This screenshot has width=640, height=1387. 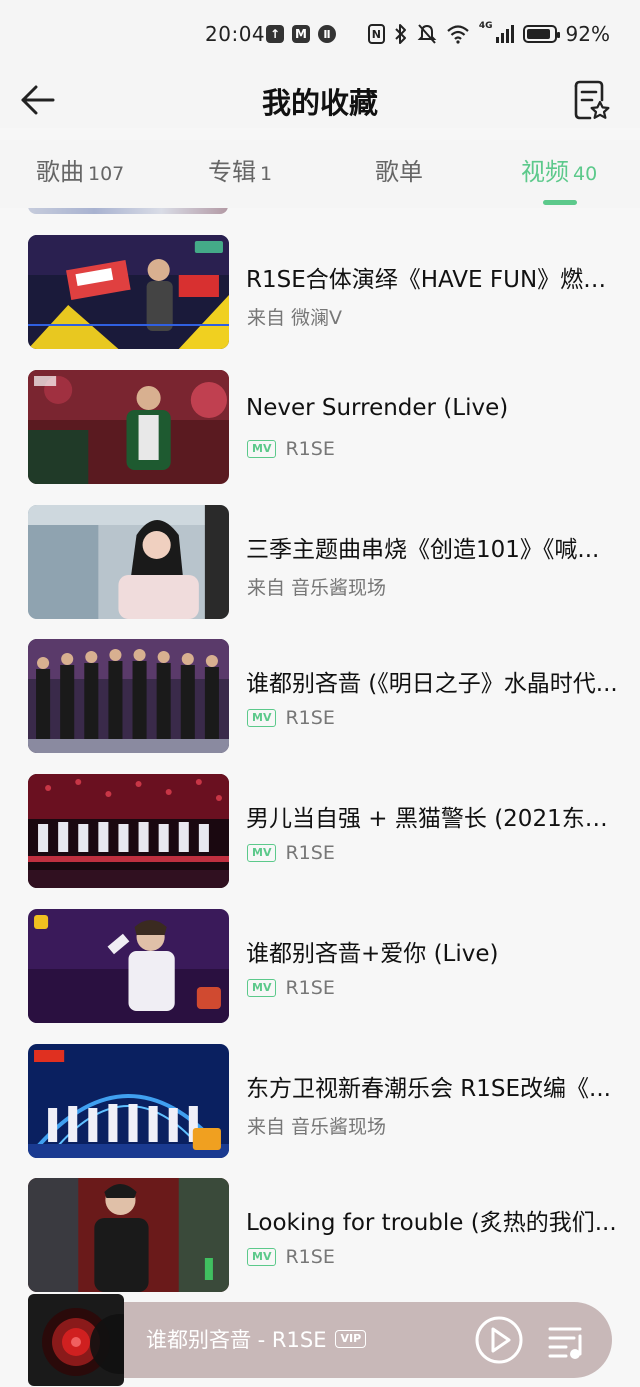 I want to click on tab-songs: 歌曲 107, so click(x=80, y=169).